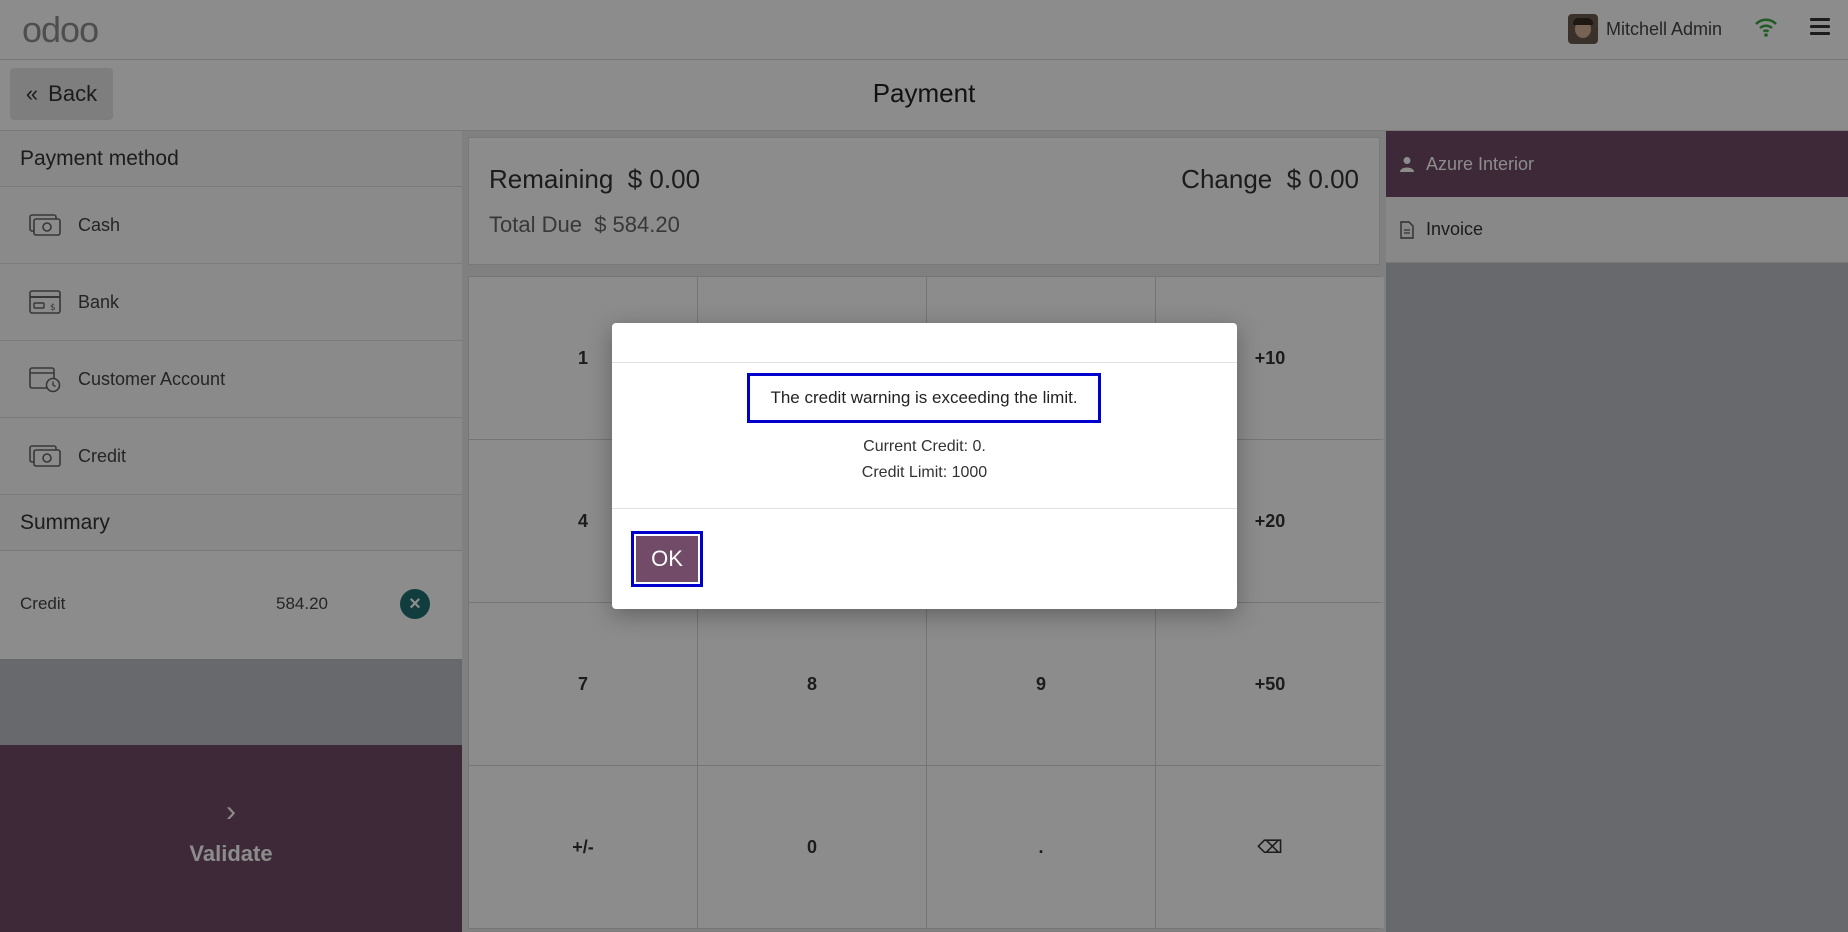 Image resolution: width=1848 pixels, height=932 pixels. What do you see at coordinates (924, 446) in the screenshot?
I see `current-credit-text: Current Credit: 0.` at bounding box center [924, 446].